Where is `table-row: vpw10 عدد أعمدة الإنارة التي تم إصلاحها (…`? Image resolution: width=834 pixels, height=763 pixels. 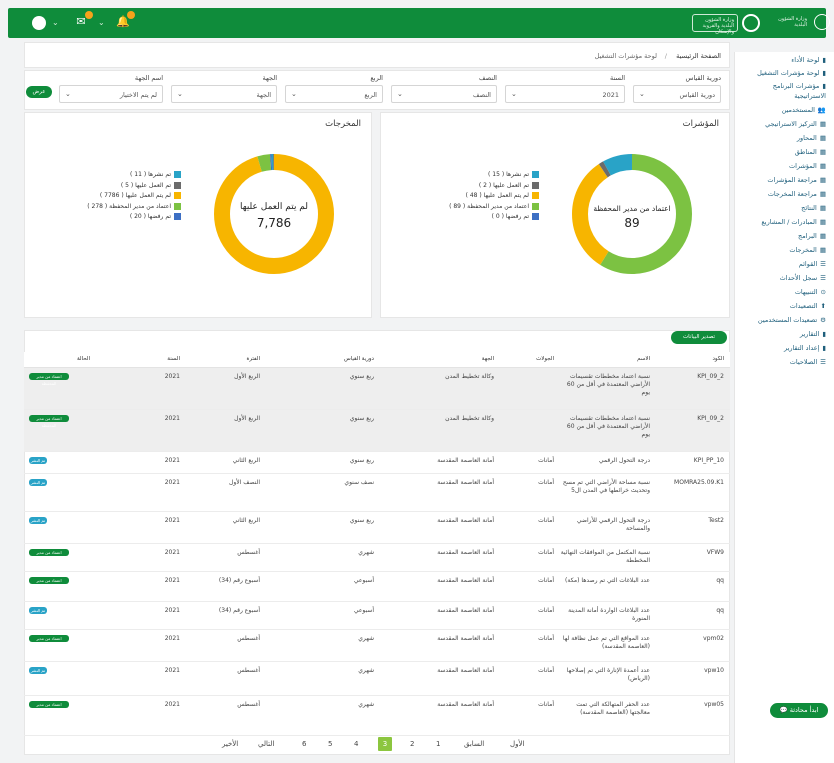
table-row: vpw10 عدد أعمدة الإنارة التي تم إصلاحها (… is located at coordinates (377, 679).